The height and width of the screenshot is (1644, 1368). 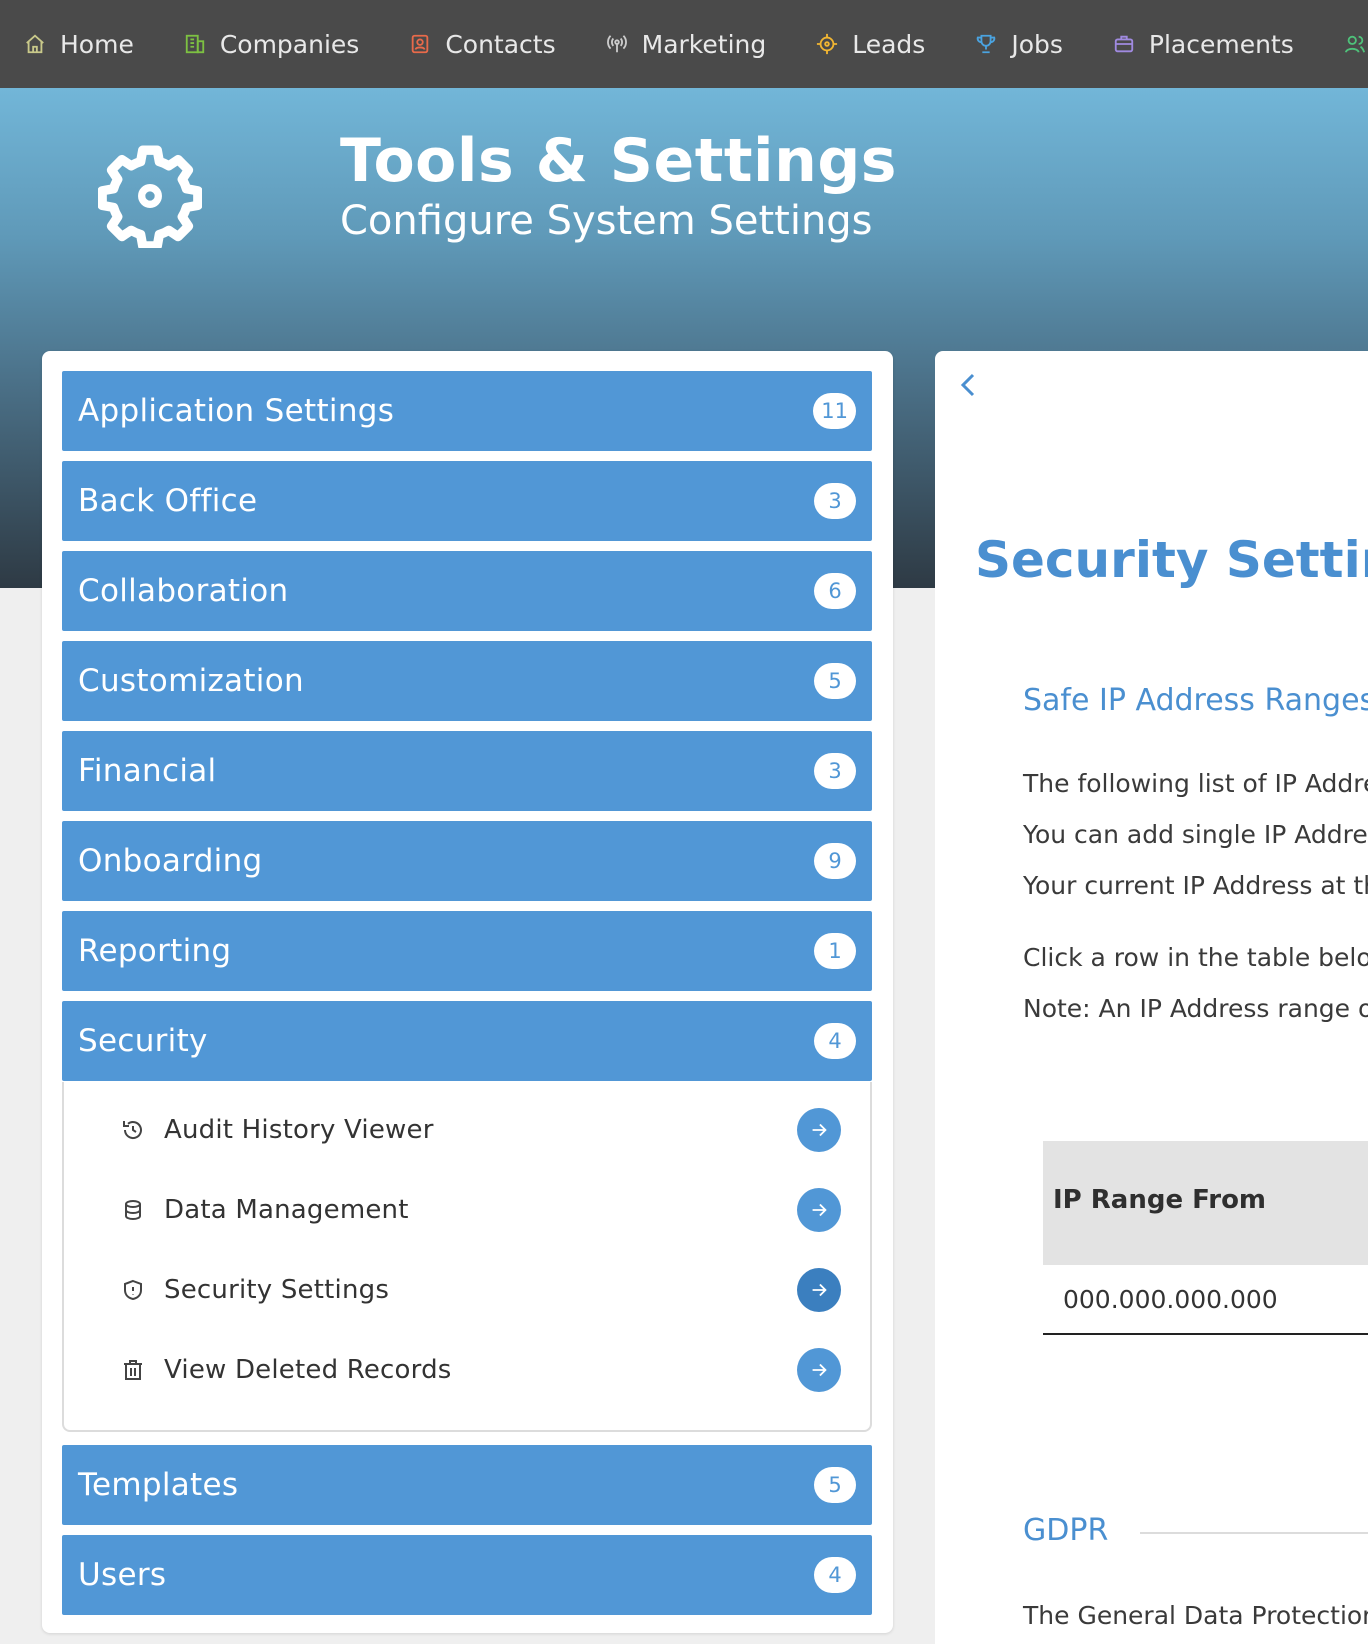 I want to click on submenu-item-label: Audit History Viewer, so click(x=299, y=1130).